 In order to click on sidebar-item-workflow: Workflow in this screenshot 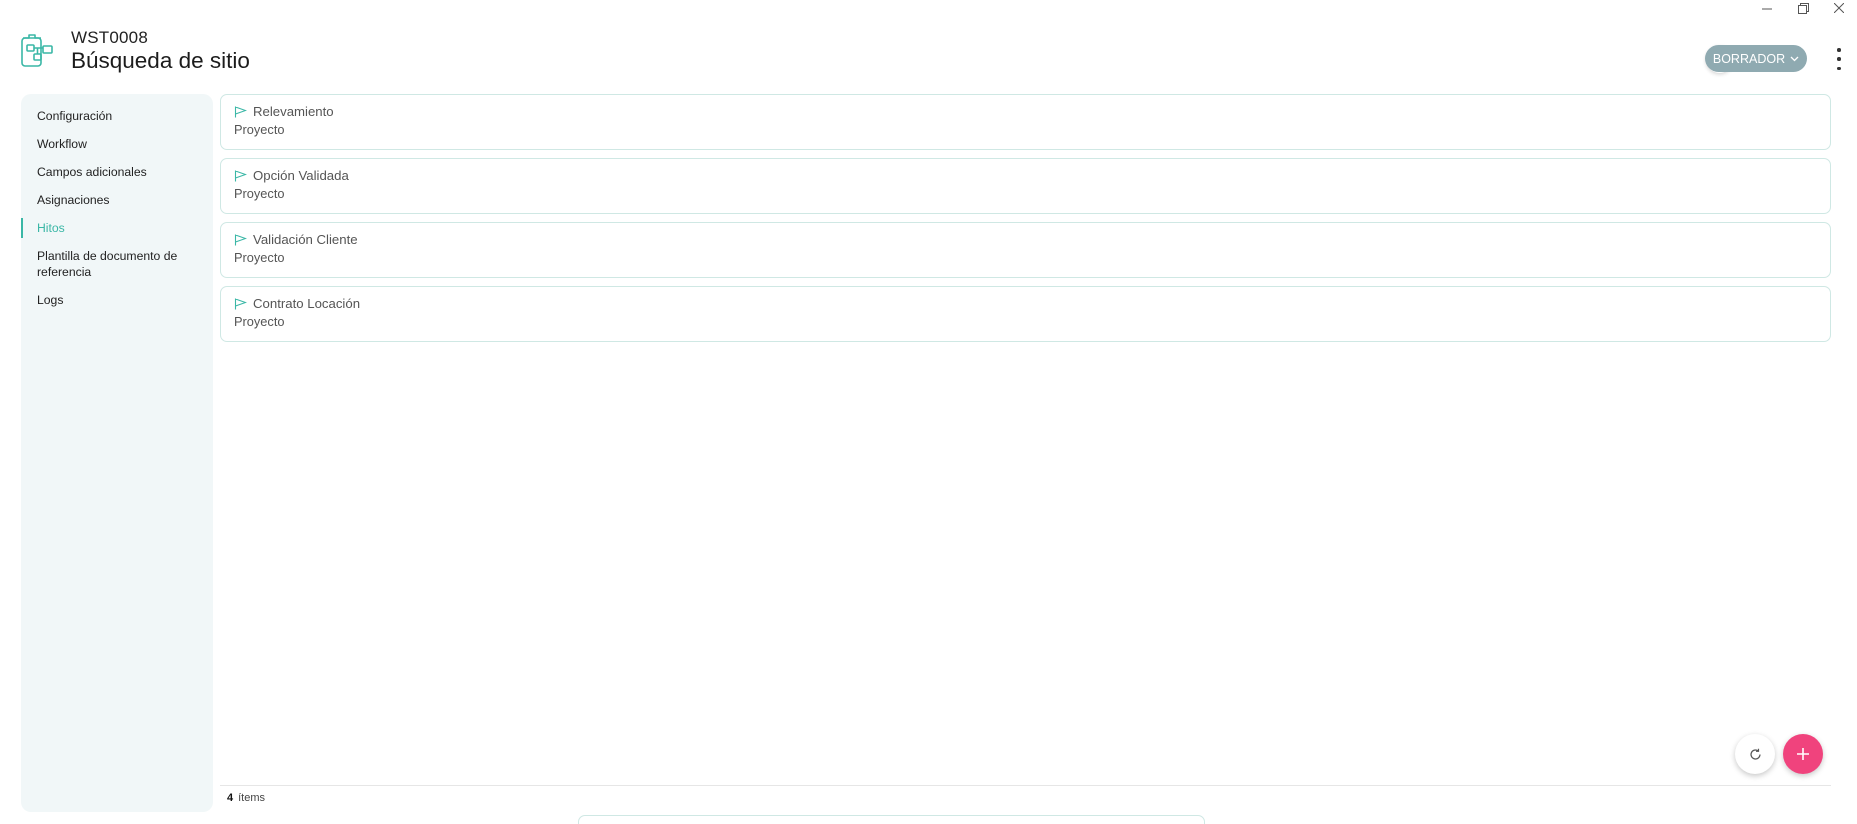, I will do `click(117, 144)`.